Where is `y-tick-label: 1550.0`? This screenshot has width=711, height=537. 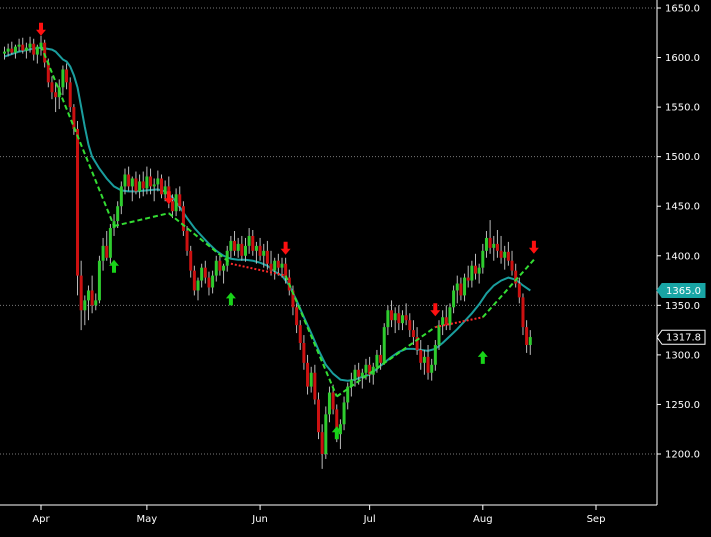 y-tick-label: 1550.0 is located at coordinates (682, 108).